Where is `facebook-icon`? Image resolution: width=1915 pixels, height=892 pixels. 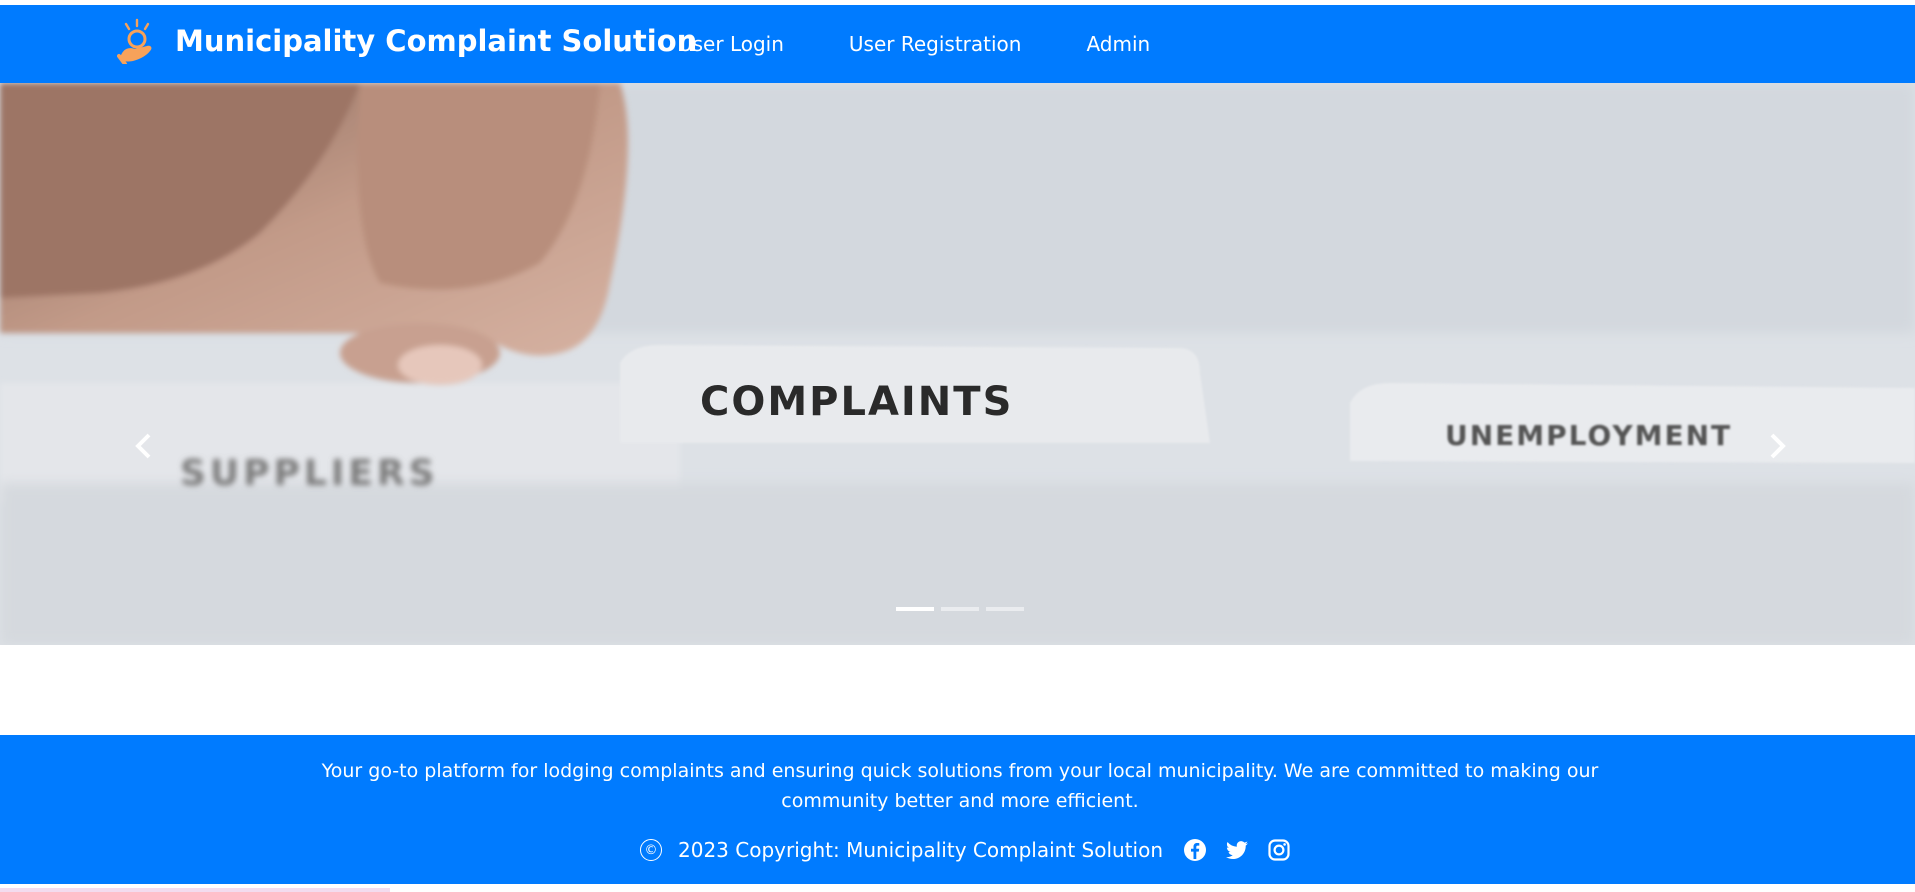 facebook-icon is located at coordinates (1195, 850).